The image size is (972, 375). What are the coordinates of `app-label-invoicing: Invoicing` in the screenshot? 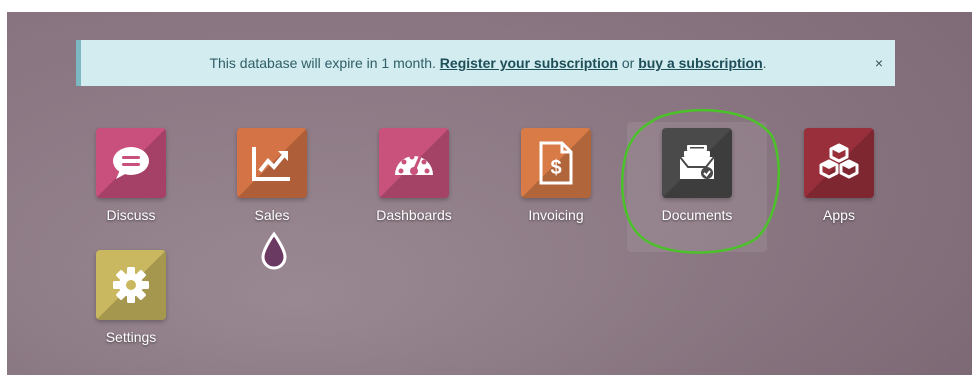 It's located at (556, 215).